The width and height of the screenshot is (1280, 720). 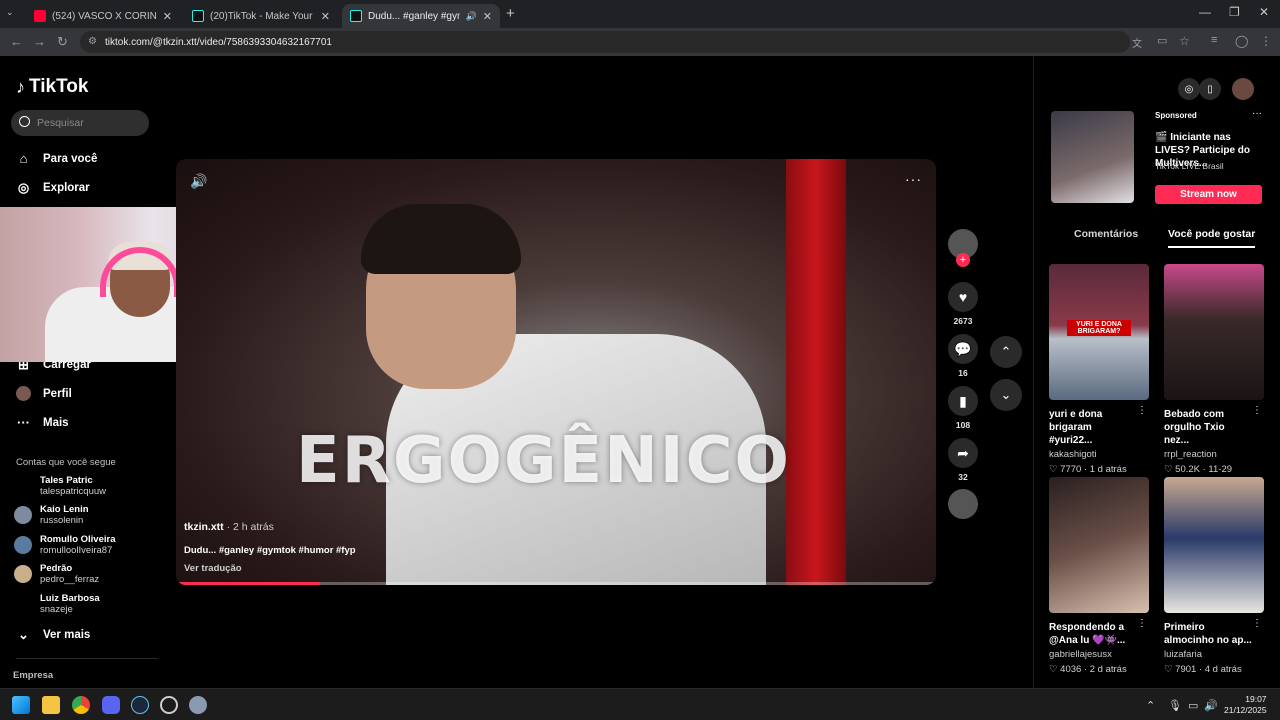 What do you see at coordinates (963, 297) in the screenshot?
I see `heart-icon: ♥` at bounding box center [963, 297].